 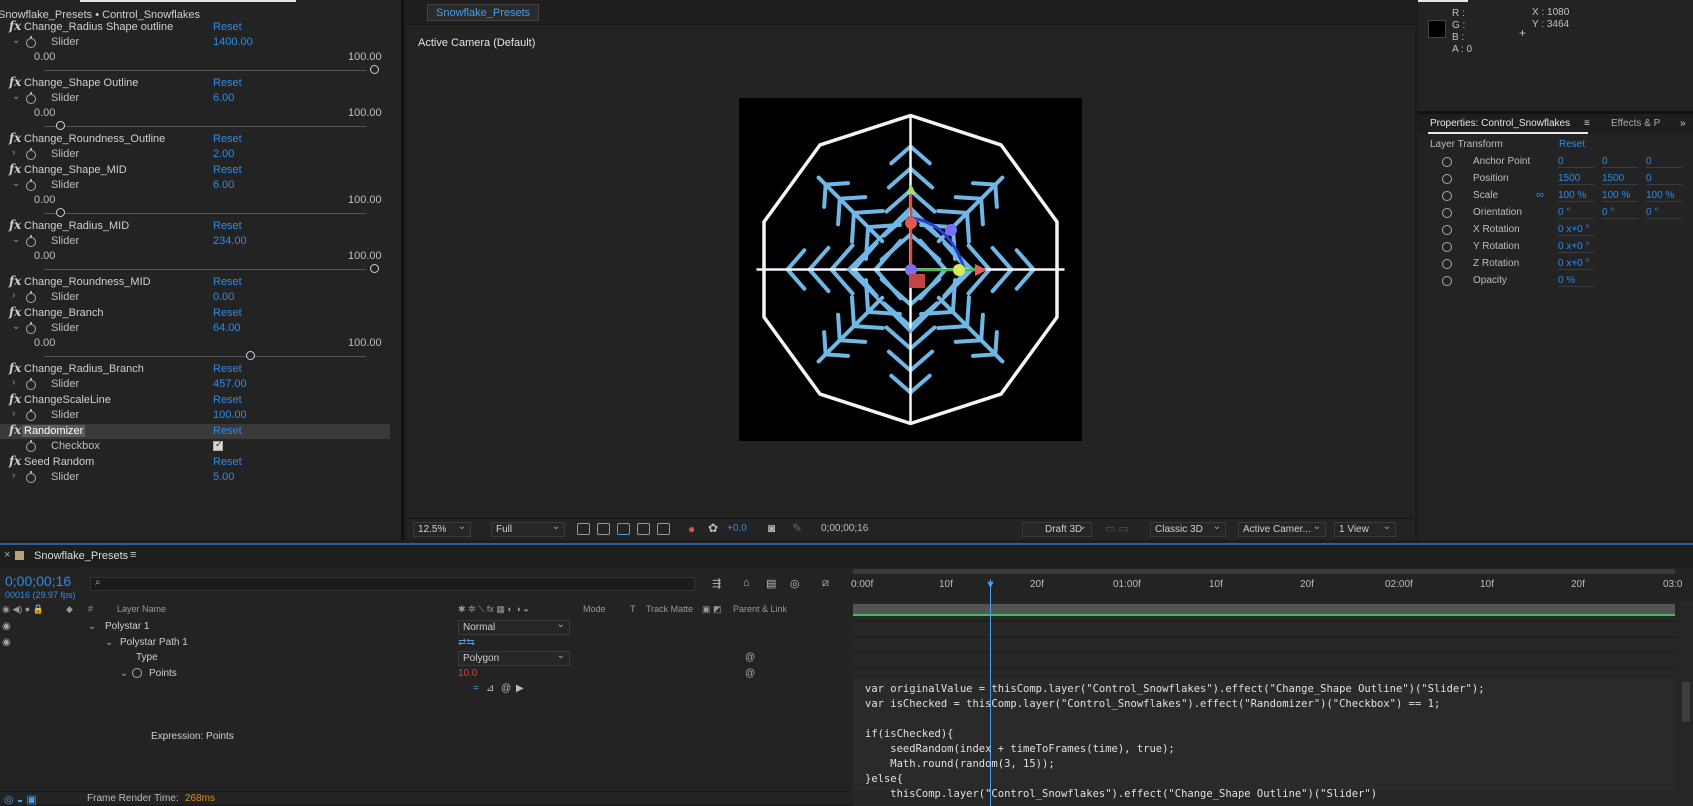 What do you see at coordinates (81, 556) in the screenshot?
I see `timeline-tab: Snowflake_Presets` at bounding box center [81, 556].